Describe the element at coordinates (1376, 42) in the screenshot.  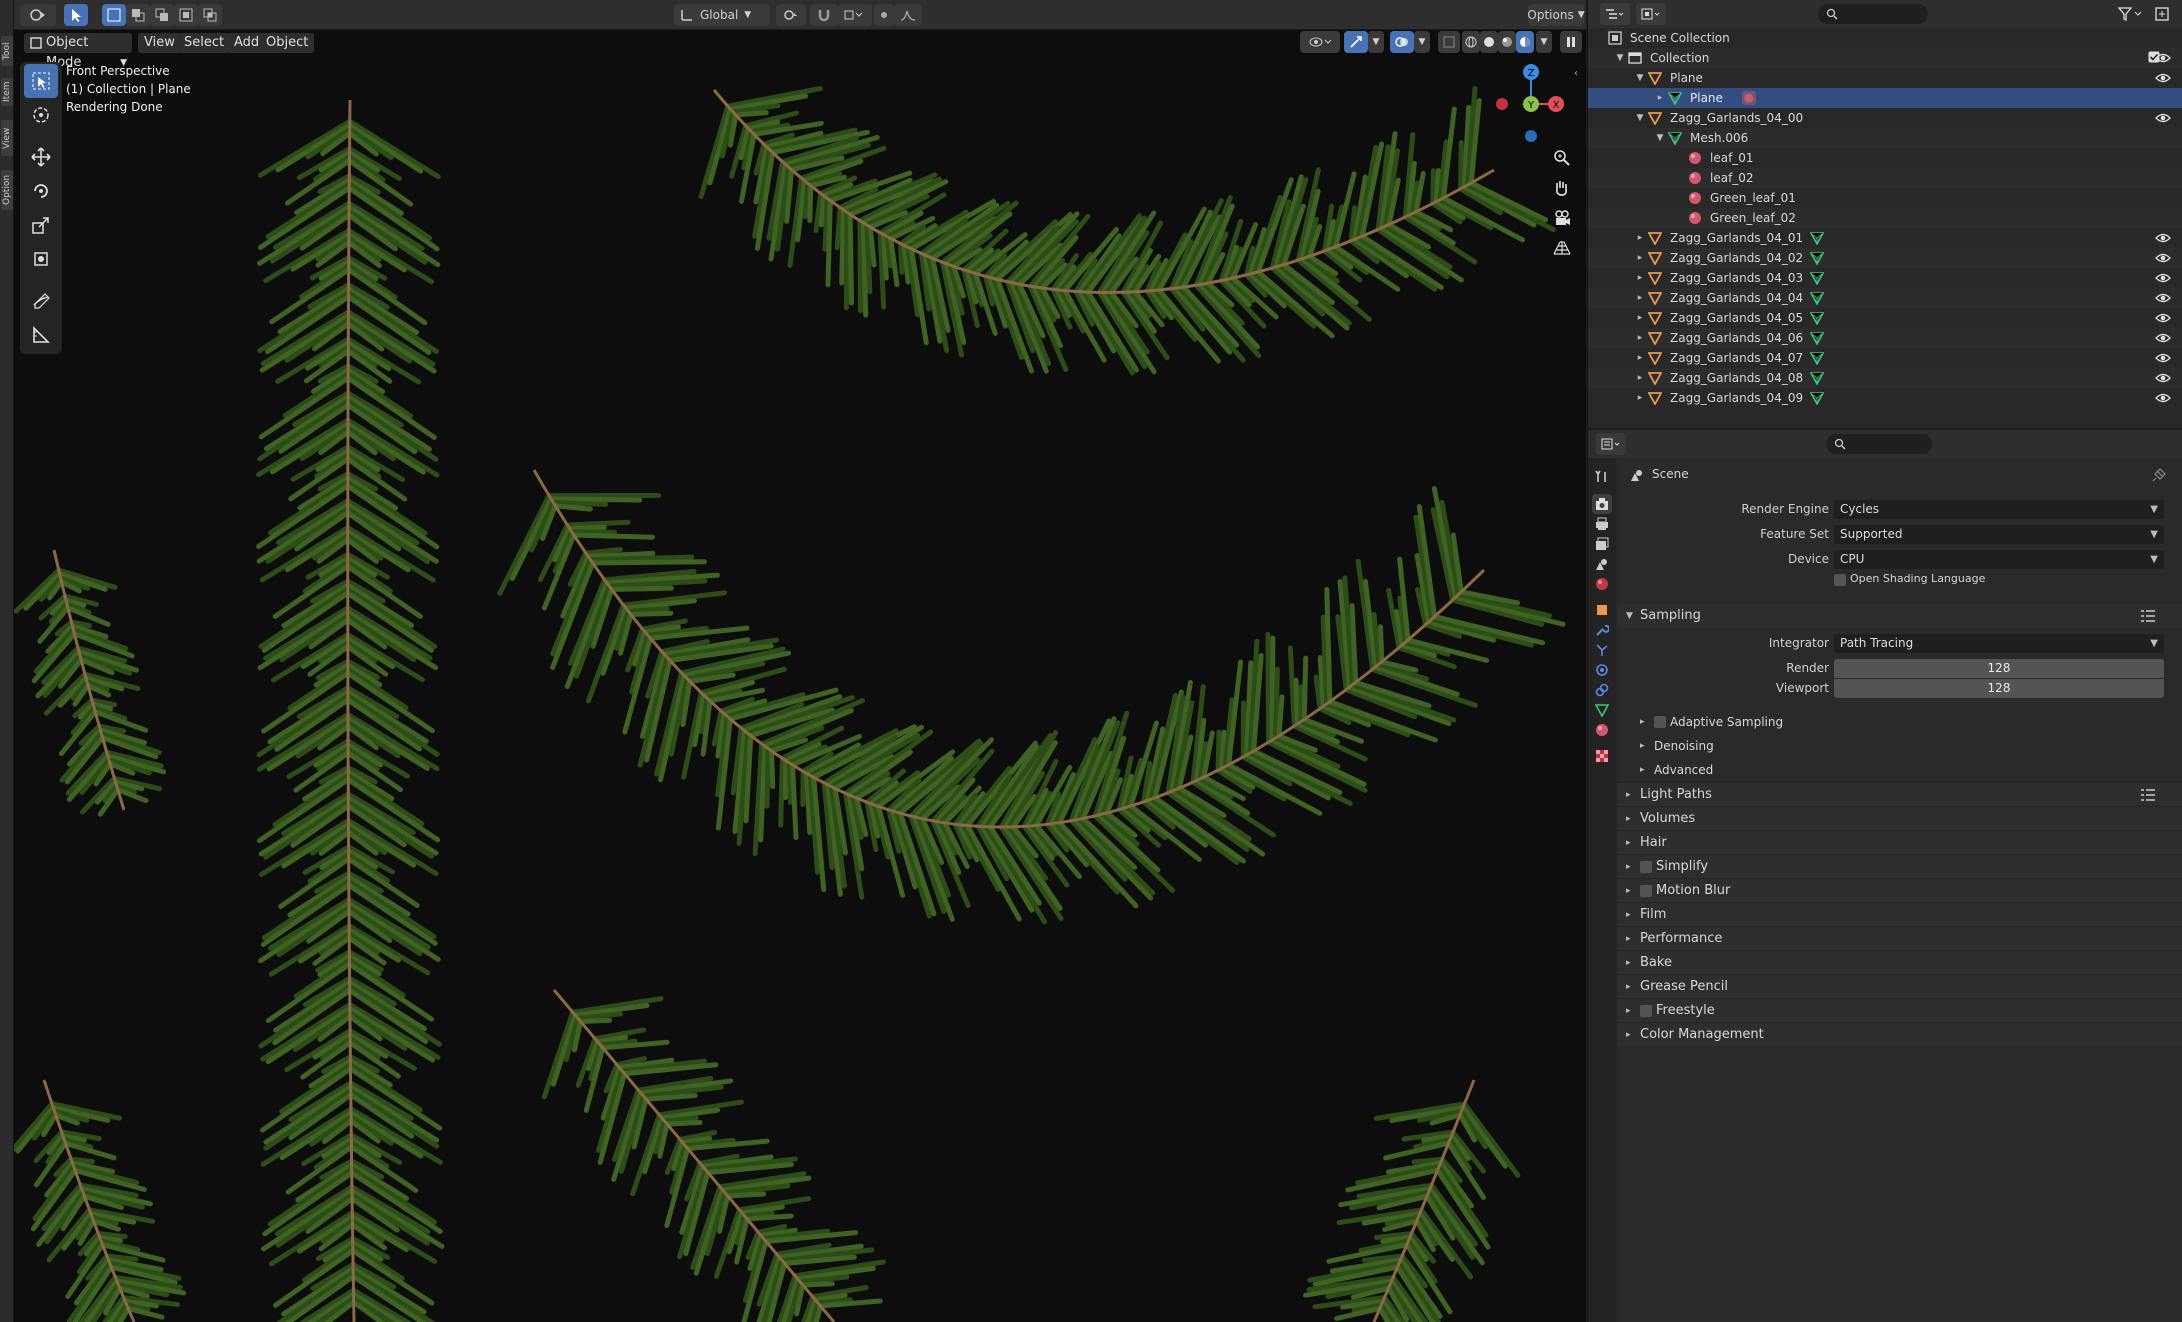
I see `gizmo-dropdown: ▼` at that location.